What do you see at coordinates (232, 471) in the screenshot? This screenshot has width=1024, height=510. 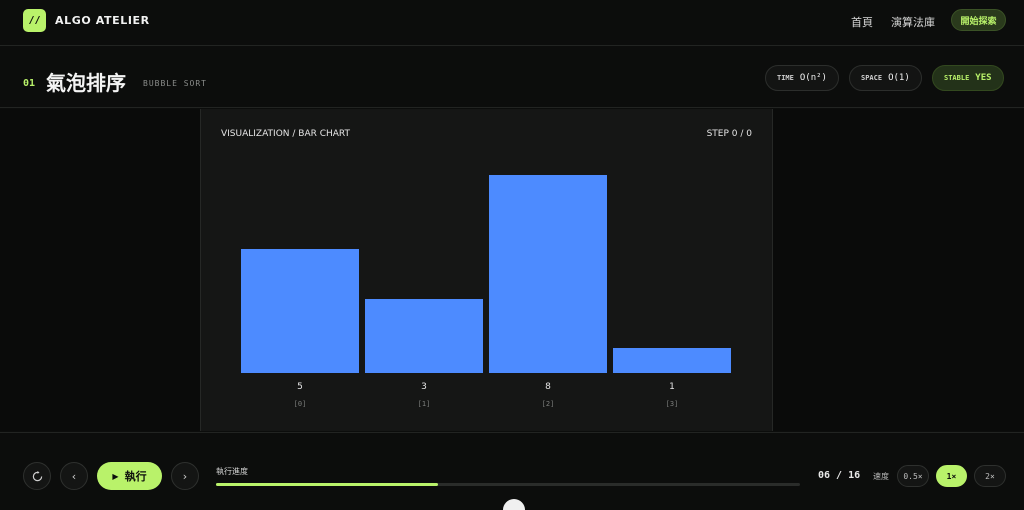 I see `progress-label: 執行進度` at bounding box center [232, 471].